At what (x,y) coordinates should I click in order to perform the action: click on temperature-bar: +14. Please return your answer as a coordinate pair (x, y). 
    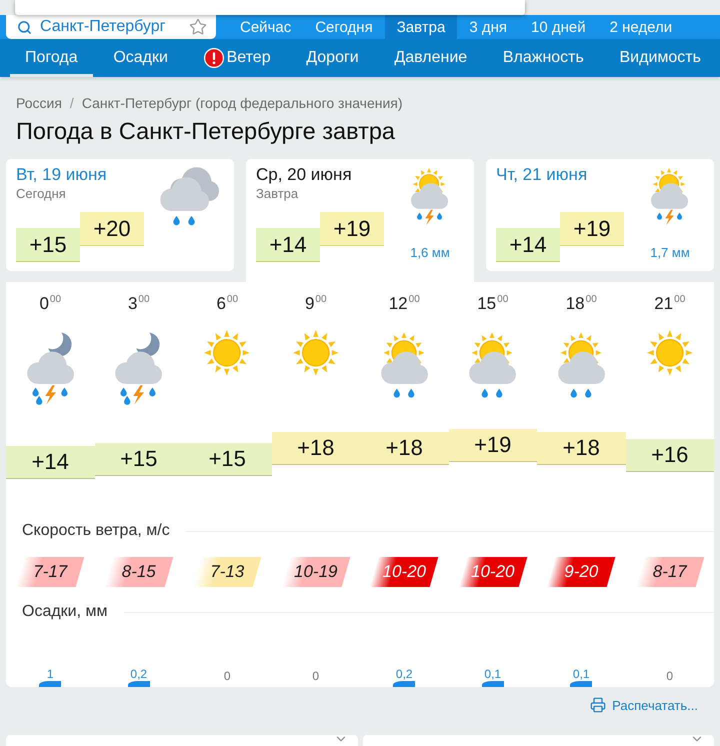
    Looking at the image, I should click on (50, 462).